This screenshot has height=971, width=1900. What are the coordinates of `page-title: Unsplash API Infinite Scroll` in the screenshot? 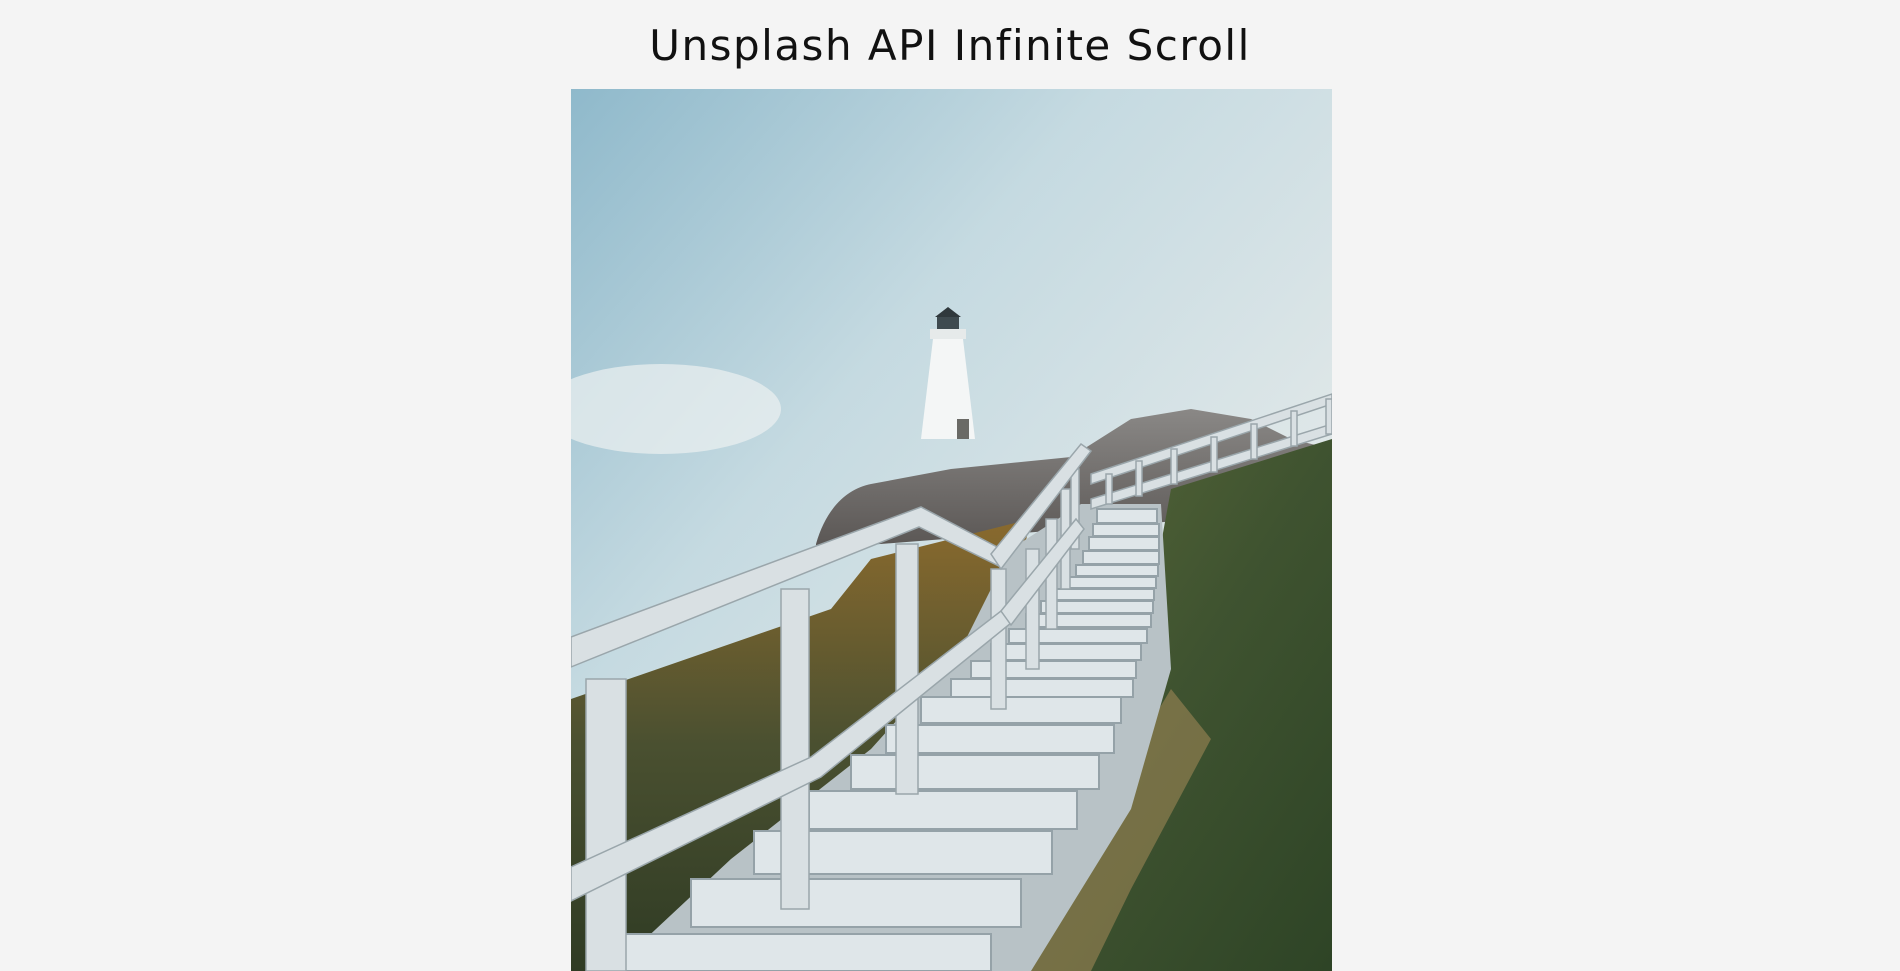 It's located at (950, 45).